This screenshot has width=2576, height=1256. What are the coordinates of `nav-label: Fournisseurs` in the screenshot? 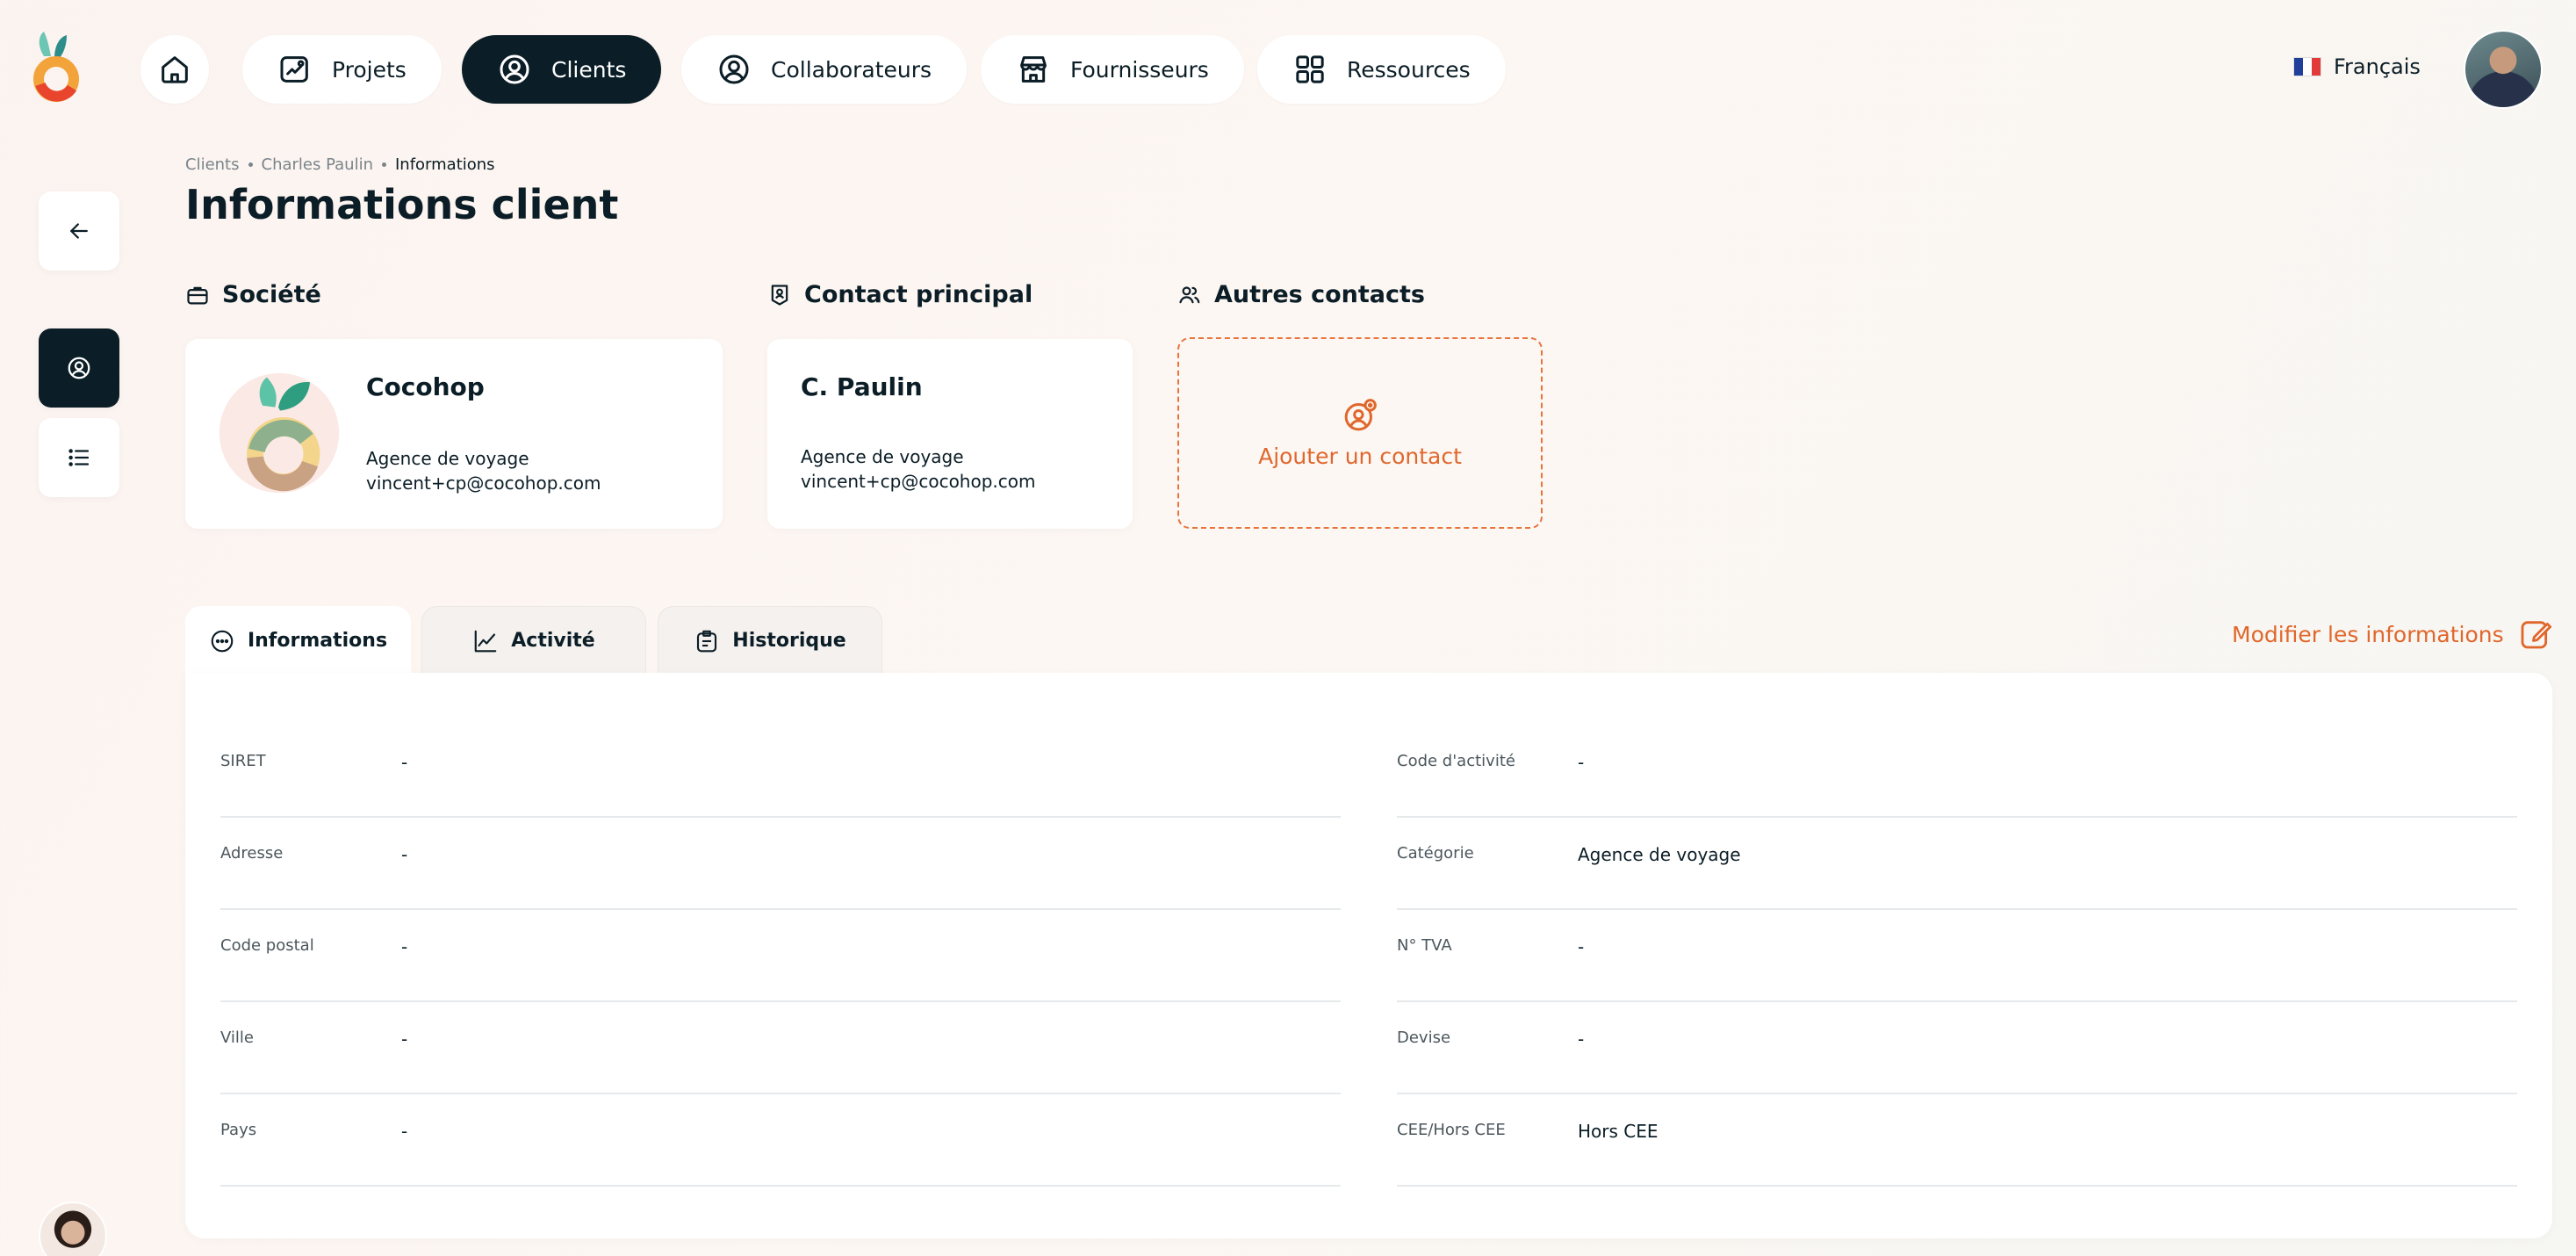 It's located at (1139, 69).